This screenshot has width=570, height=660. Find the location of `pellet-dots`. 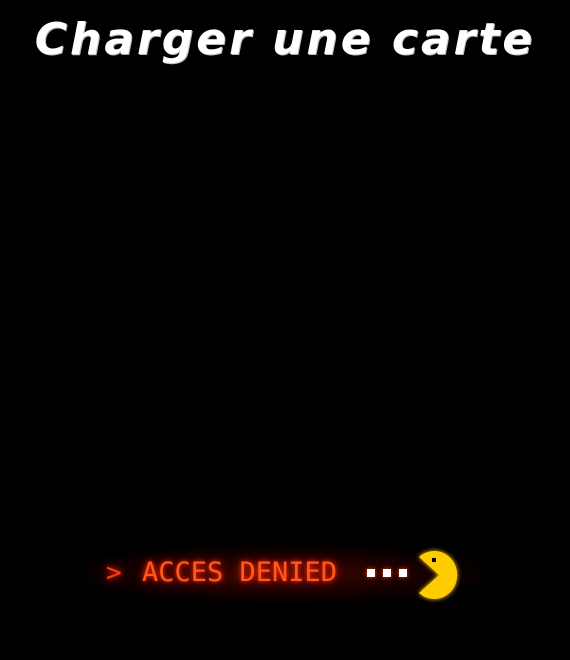

pellet-dots is located at coordinates (389, 573).